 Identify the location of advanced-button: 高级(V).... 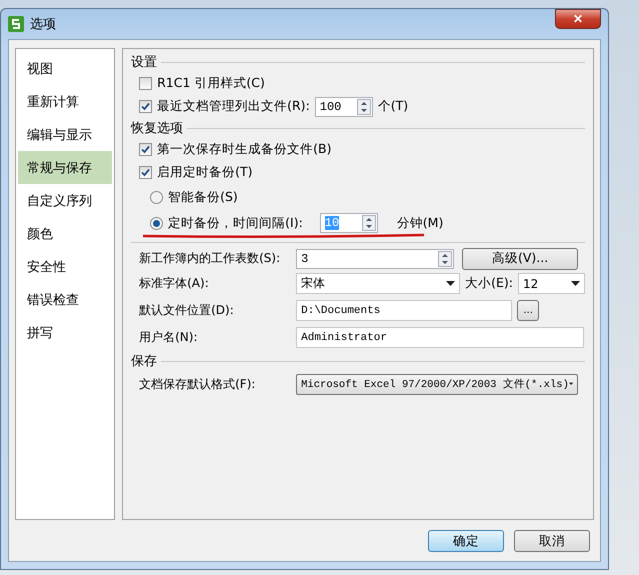
(520, 259).